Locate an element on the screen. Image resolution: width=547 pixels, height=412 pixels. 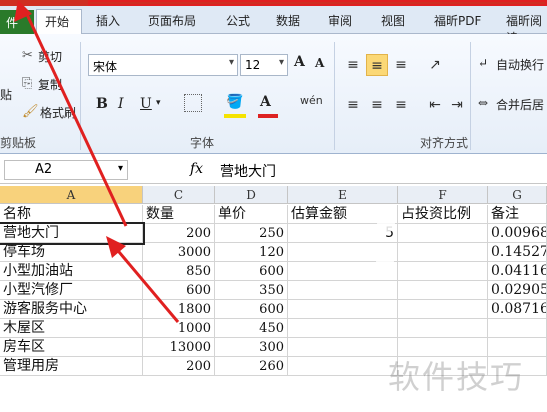
font-size-combo: 12 ▾ is located at coordinates (264, 65).